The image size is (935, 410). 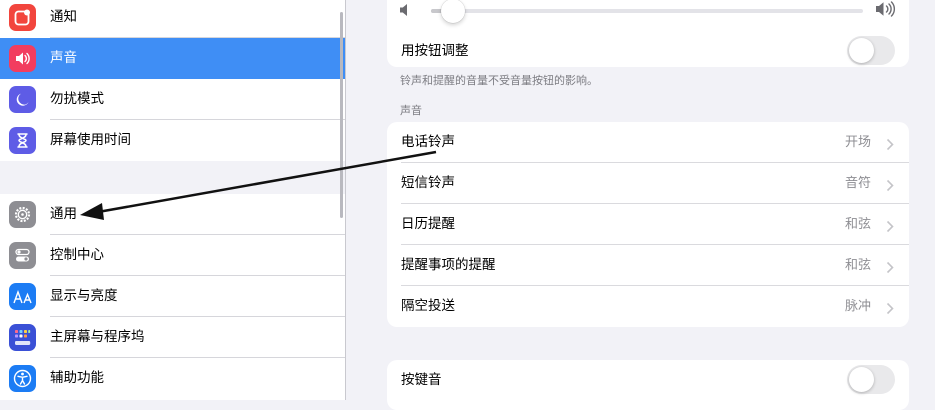 I want to click on change-with-buttons-toggle, so click(x=871, y=50).